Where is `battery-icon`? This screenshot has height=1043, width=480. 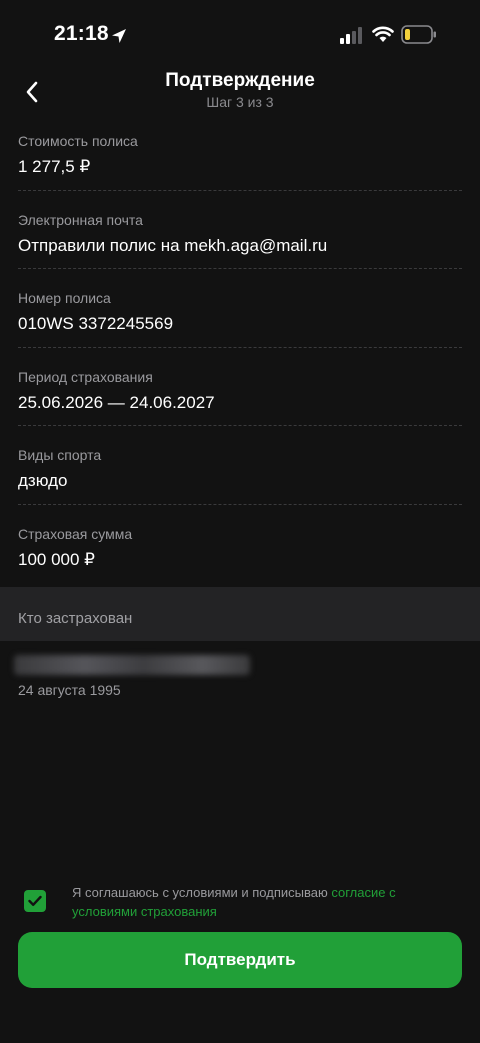 battery-icon is located at coordinates (418, 34).